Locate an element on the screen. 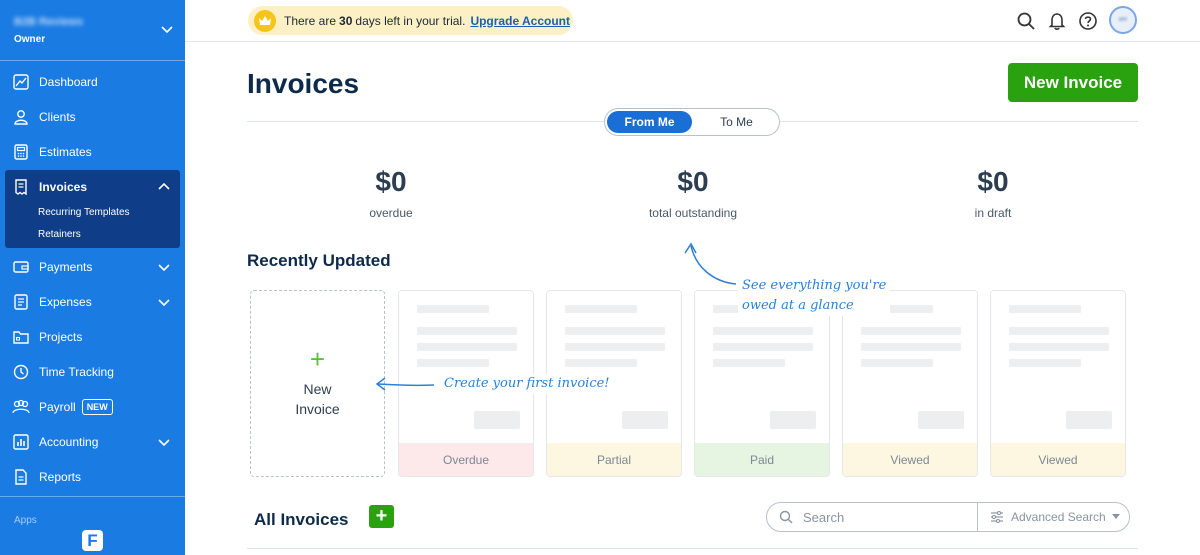 This screenshot has width=1200, height=555. sidebar-item-label: Projects is located at coordinates (61, 336).